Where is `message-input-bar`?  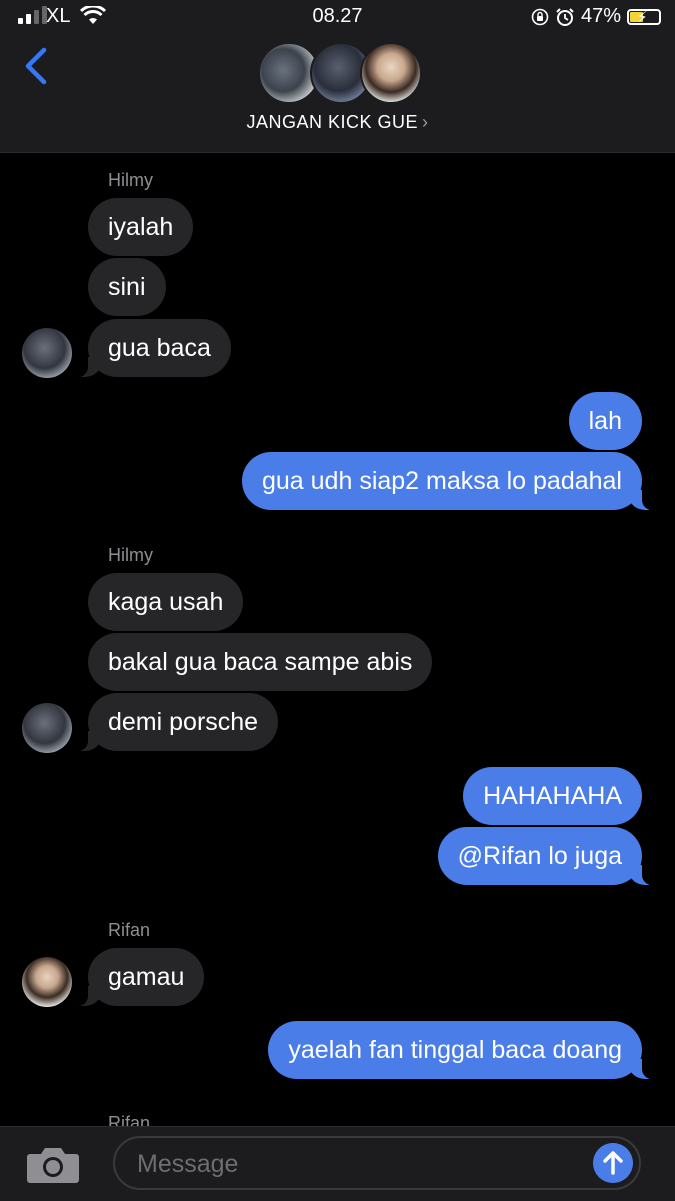
message-input-bar is located at coordinates (337, 1163).